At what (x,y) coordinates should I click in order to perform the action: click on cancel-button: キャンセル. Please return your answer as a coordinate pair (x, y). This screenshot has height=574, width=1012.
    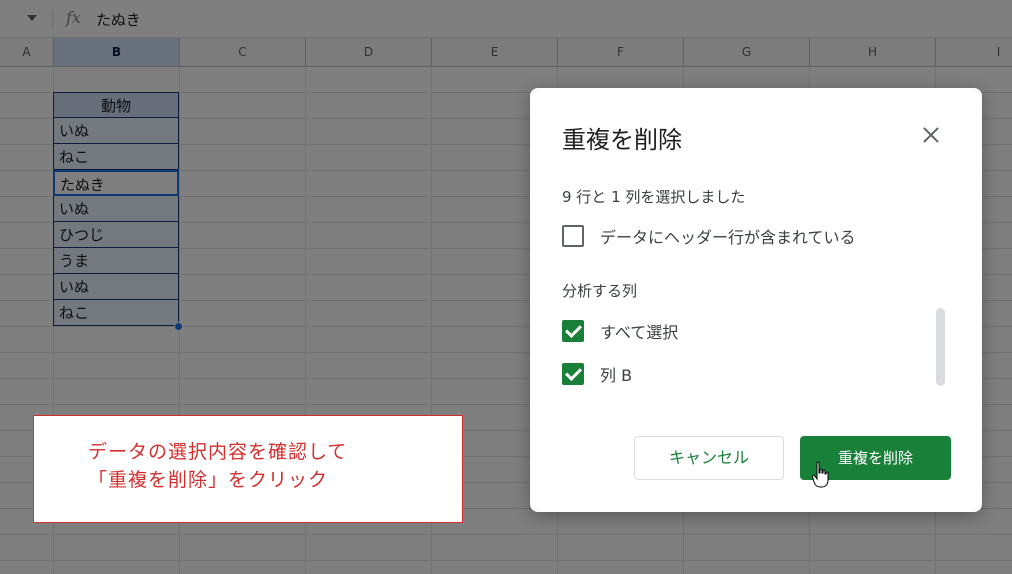
    Looking at the image, I should click on (709, 458).